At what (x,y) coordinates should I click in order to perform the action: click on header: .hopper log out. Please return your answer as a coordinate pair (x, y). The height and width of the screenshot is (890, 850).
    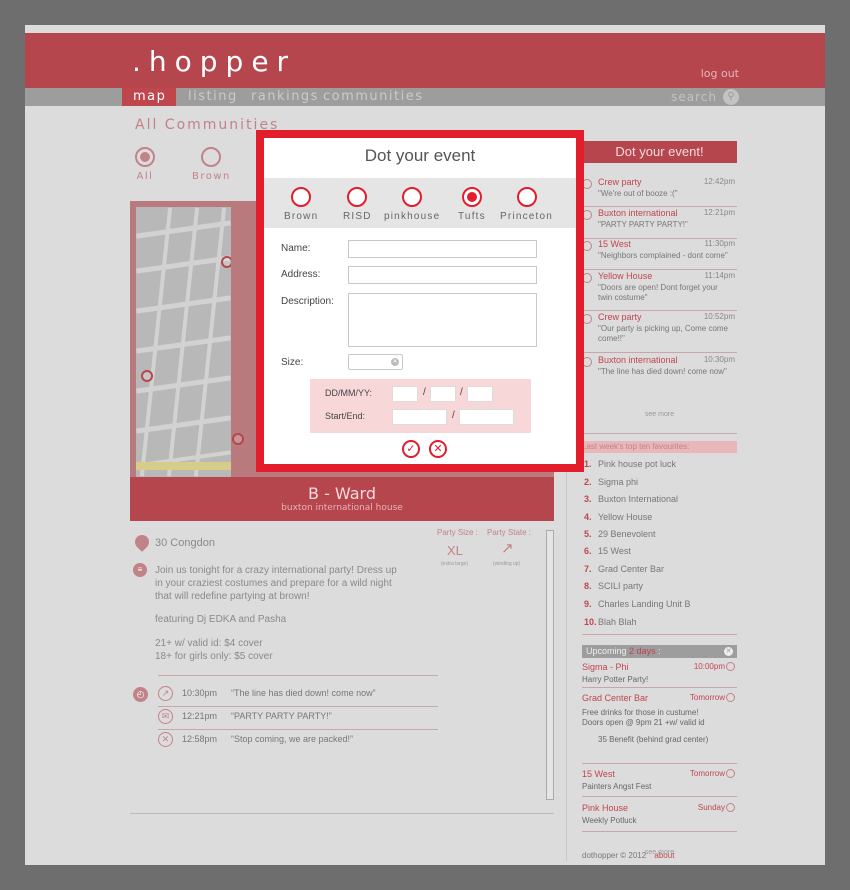
    Looking at the image, I should click on (425, 60).